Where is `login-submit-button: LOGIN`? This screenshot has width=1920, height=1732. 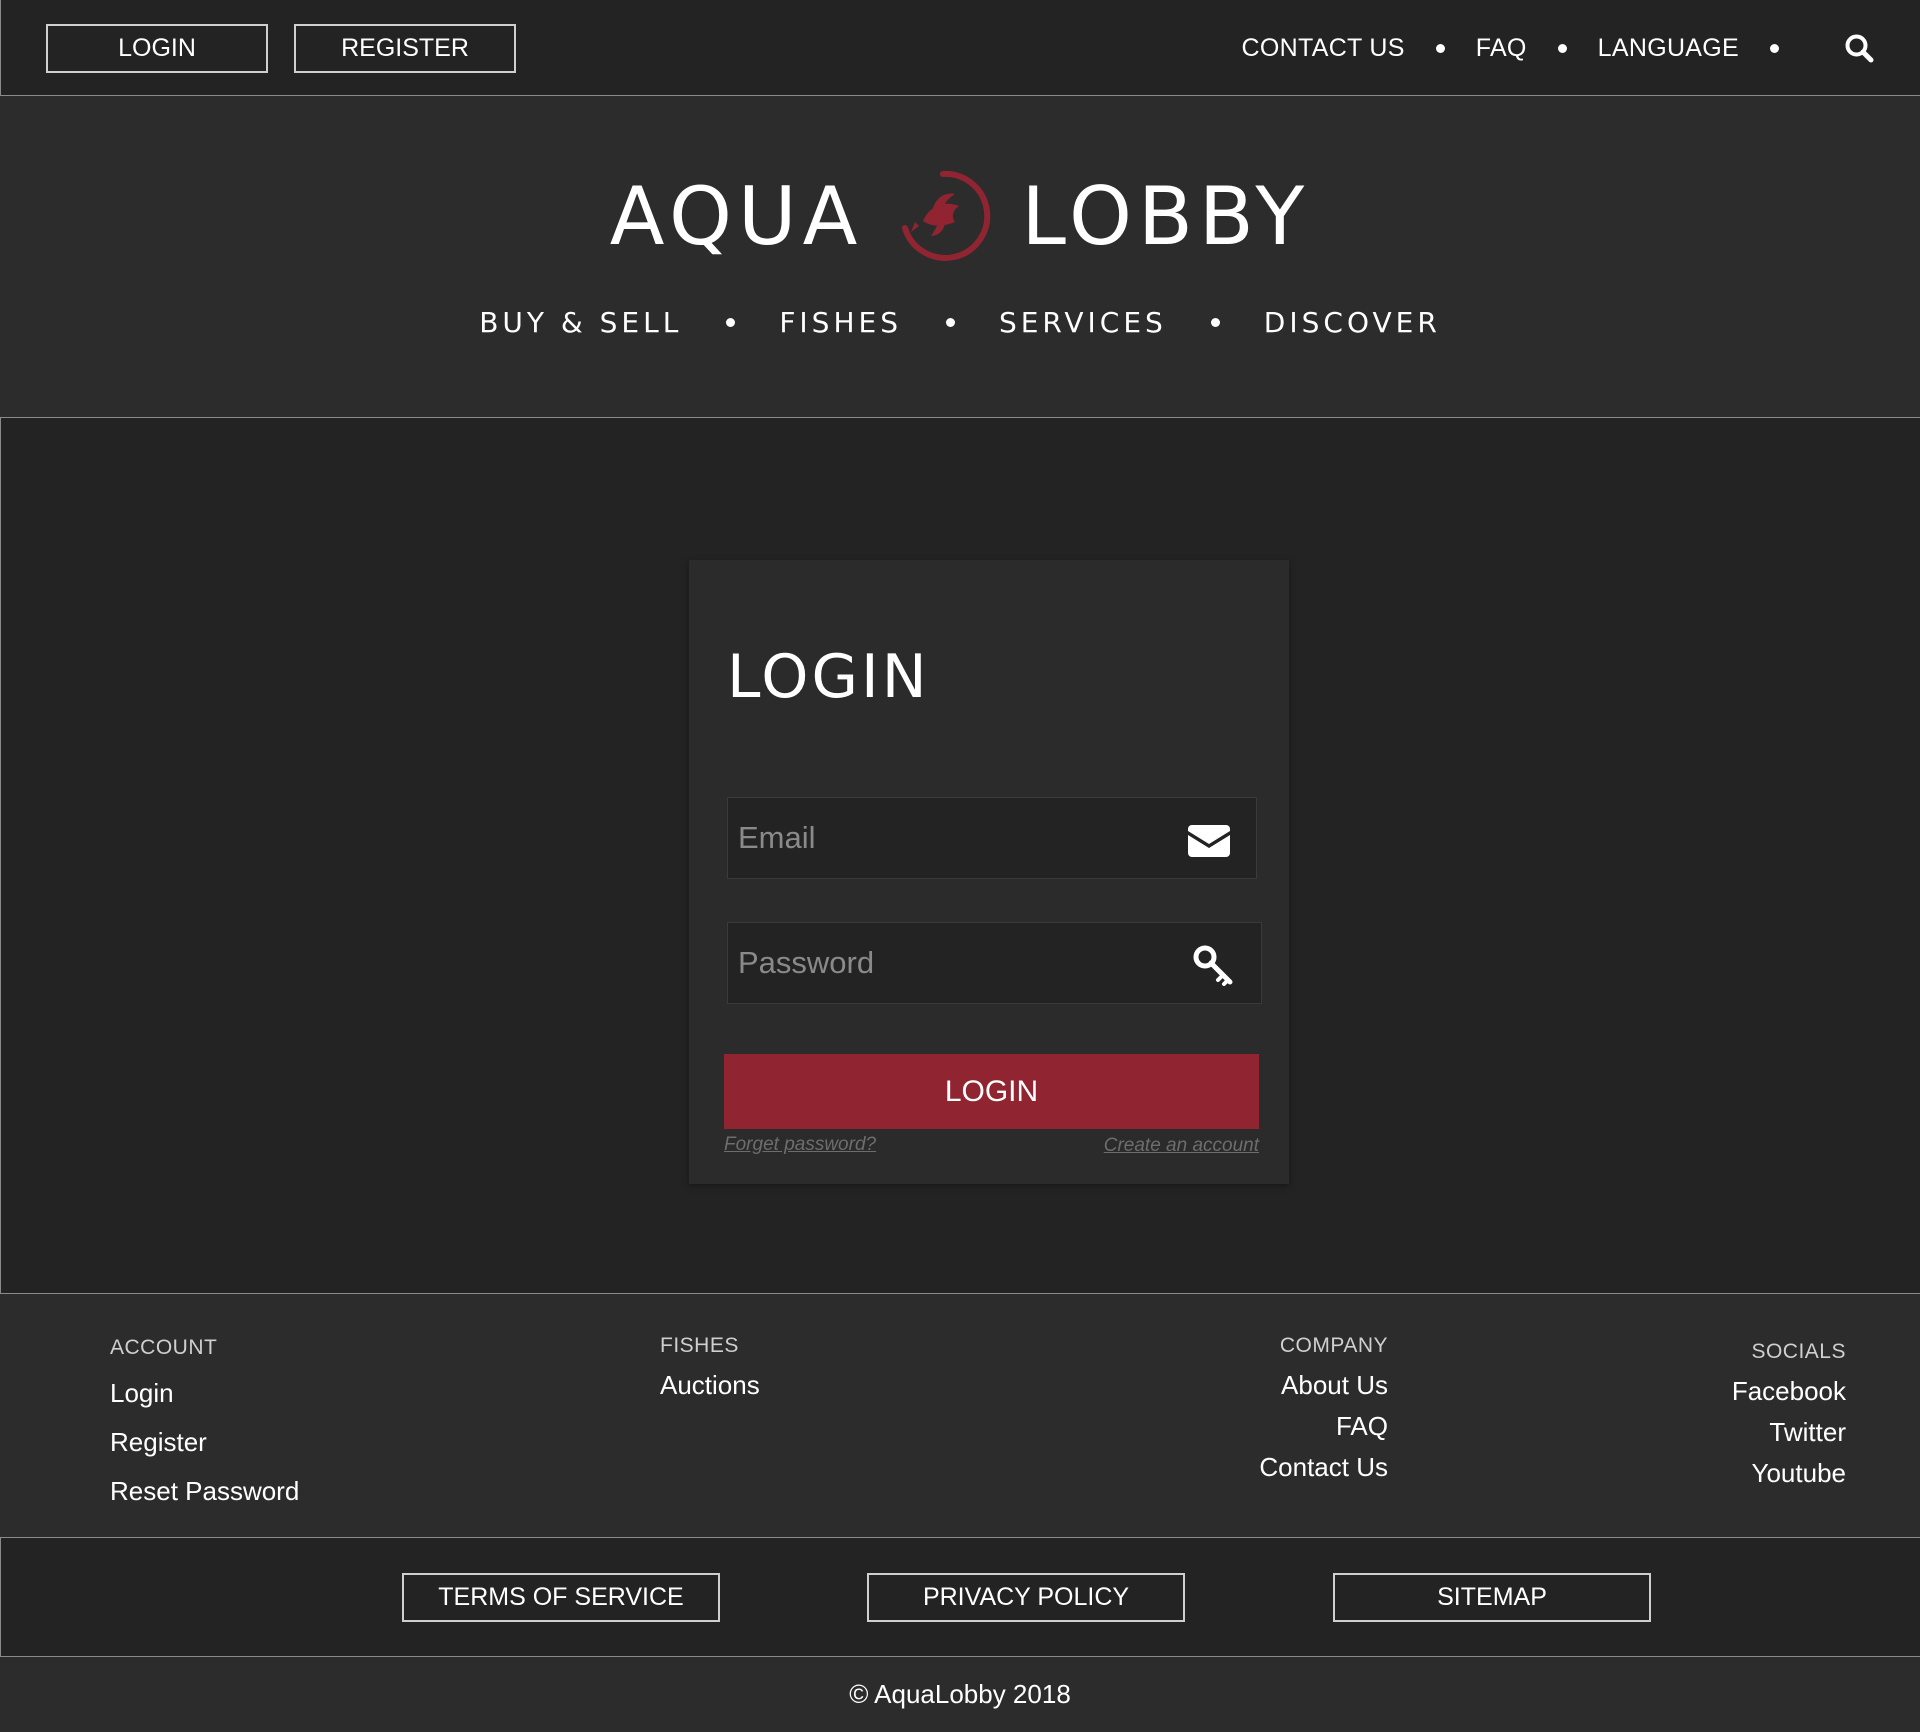 login-submit-button: LOGIN is located at coordinates (991, 1091).